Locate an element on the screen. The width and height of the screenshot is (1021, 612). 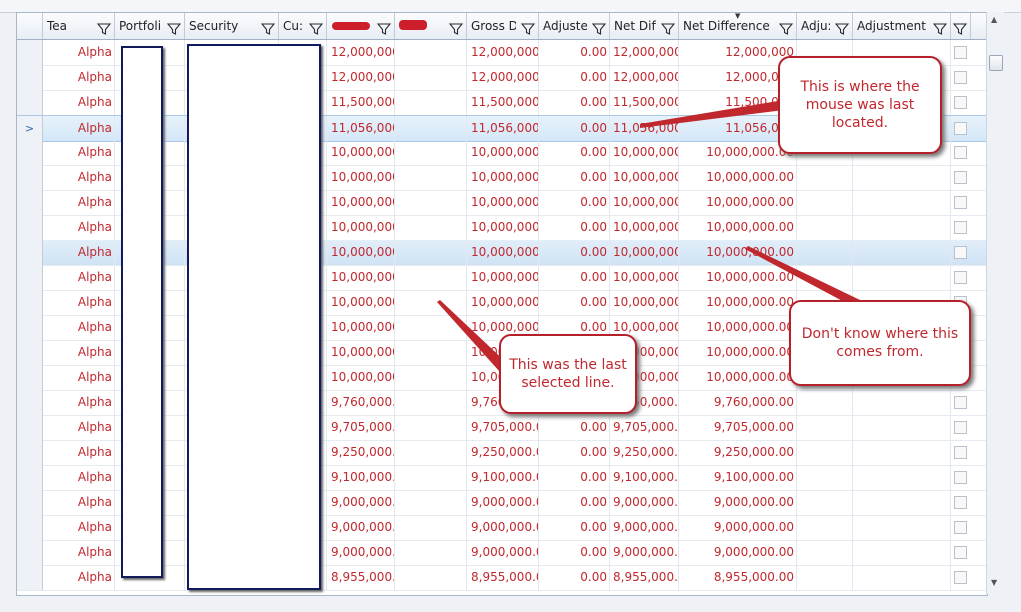
callout-unknown-arrow is located at coordinates (802, 275).